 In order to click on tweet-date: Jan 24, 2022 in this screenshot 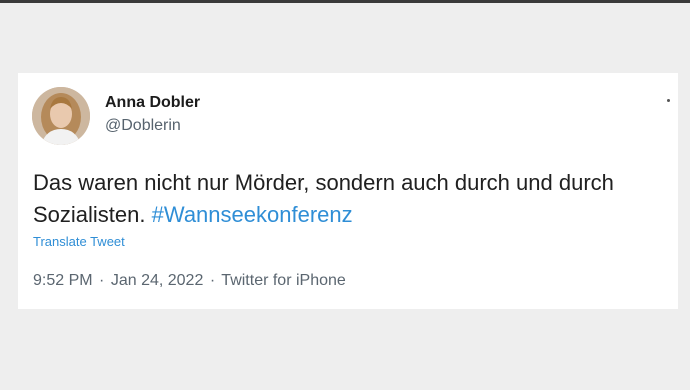, I will do `click(157, 280)`.